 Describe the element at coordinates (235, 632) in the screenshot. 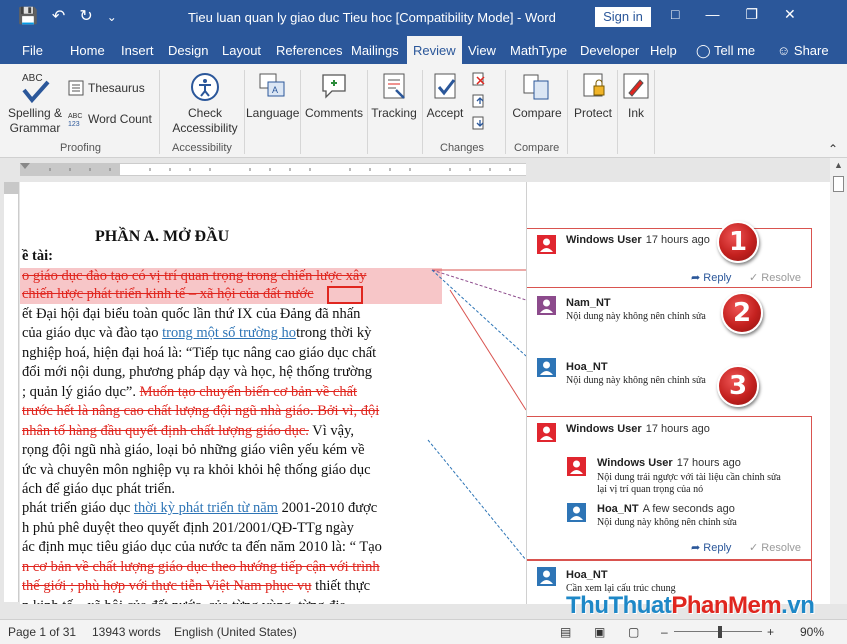

I see `language-indicator: English (United States)` at that location.